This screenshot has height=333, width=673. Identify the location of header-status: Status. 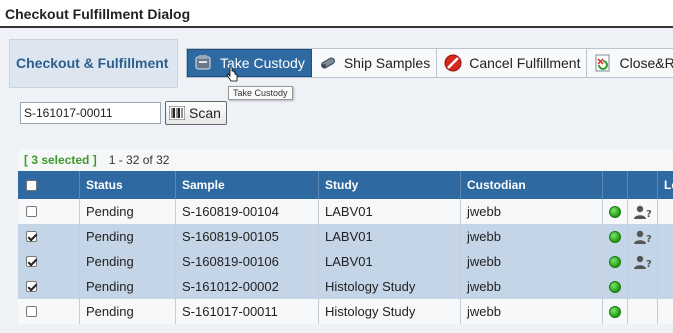
(128, 185).